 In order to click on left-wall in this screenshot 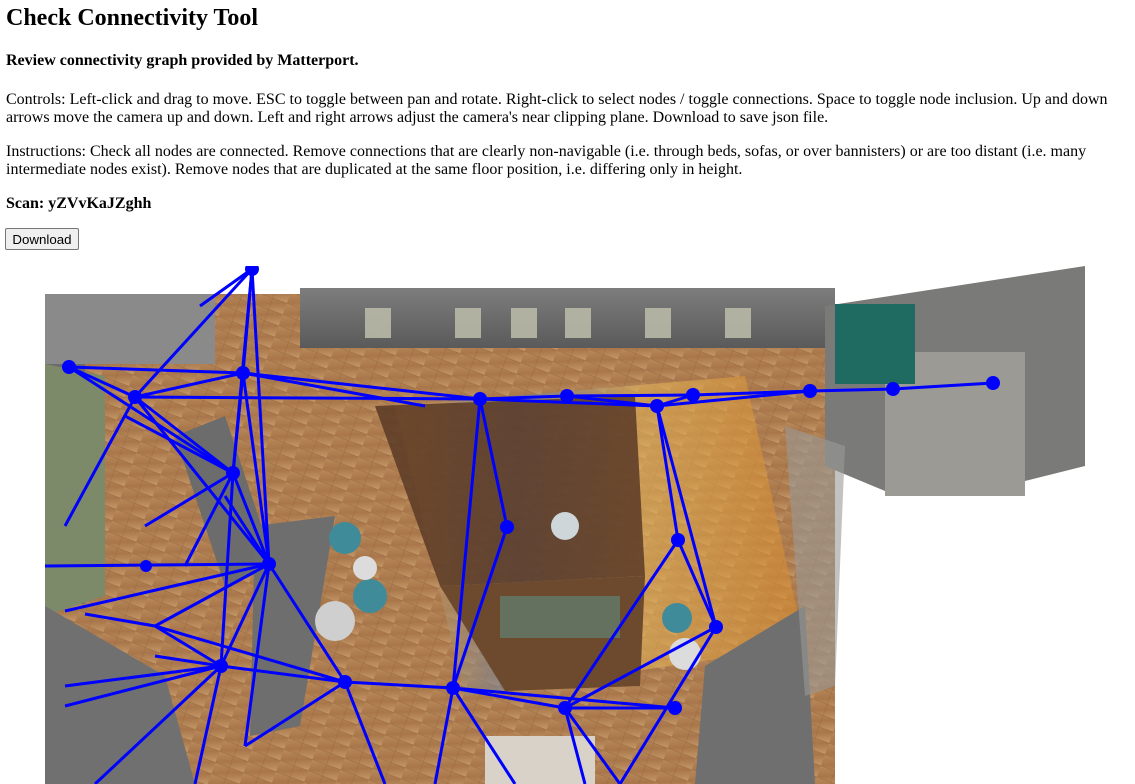, I will do `click(130, 329)`.